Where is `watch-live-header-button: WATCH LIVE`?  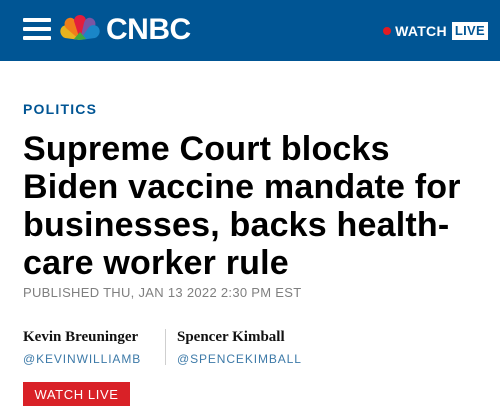 watch-live-header-button: WATCH LIVE is located at coordinates (435, 31).